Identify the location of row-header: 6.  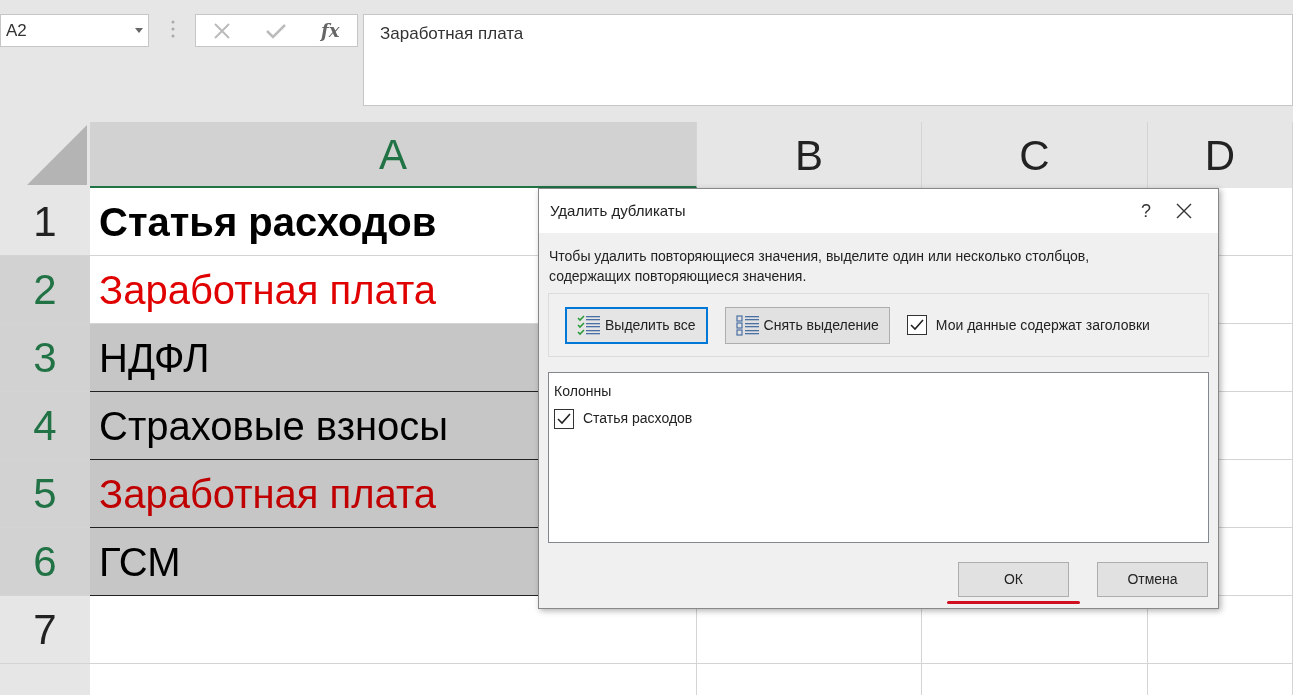
(45, 562).